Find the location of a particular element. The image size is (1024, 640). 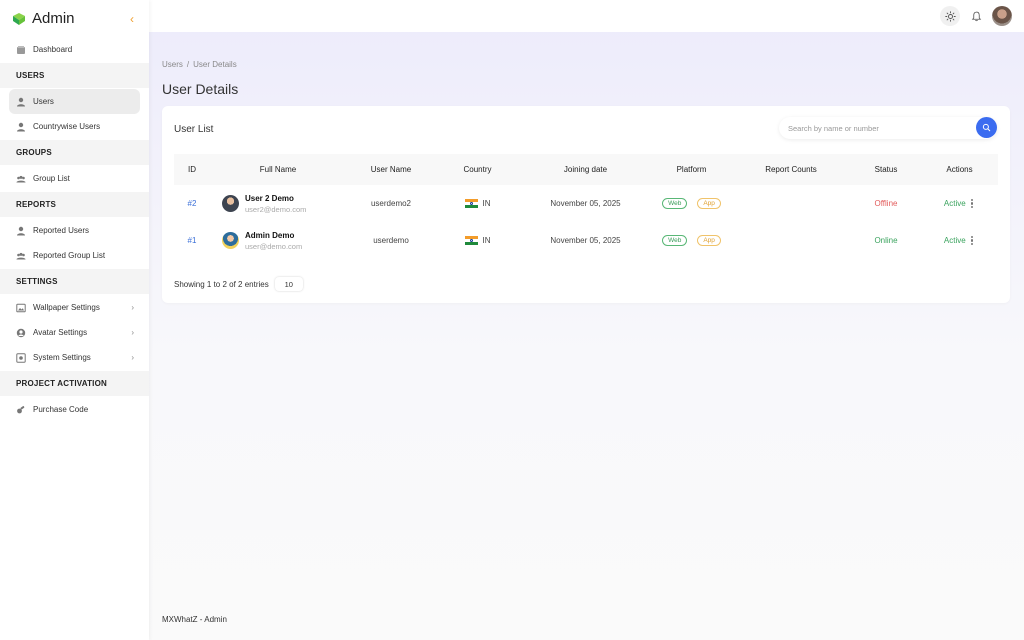

dashboard-icon is located at coordinates (21, 50).